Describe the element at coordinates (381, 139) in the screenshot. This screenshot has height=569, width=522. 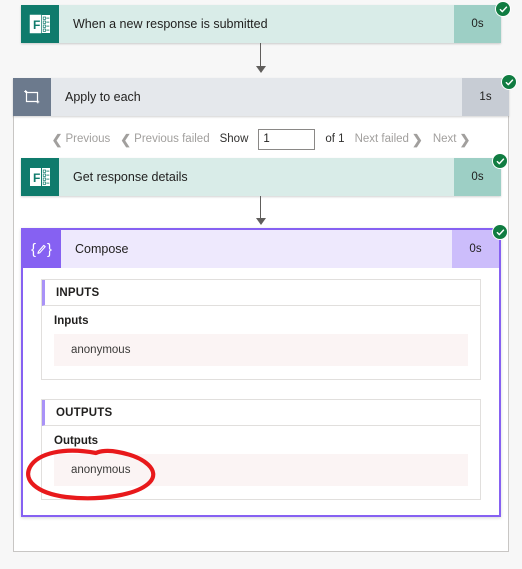
I see `pagination-next-failed-label: Next failed` at that location.